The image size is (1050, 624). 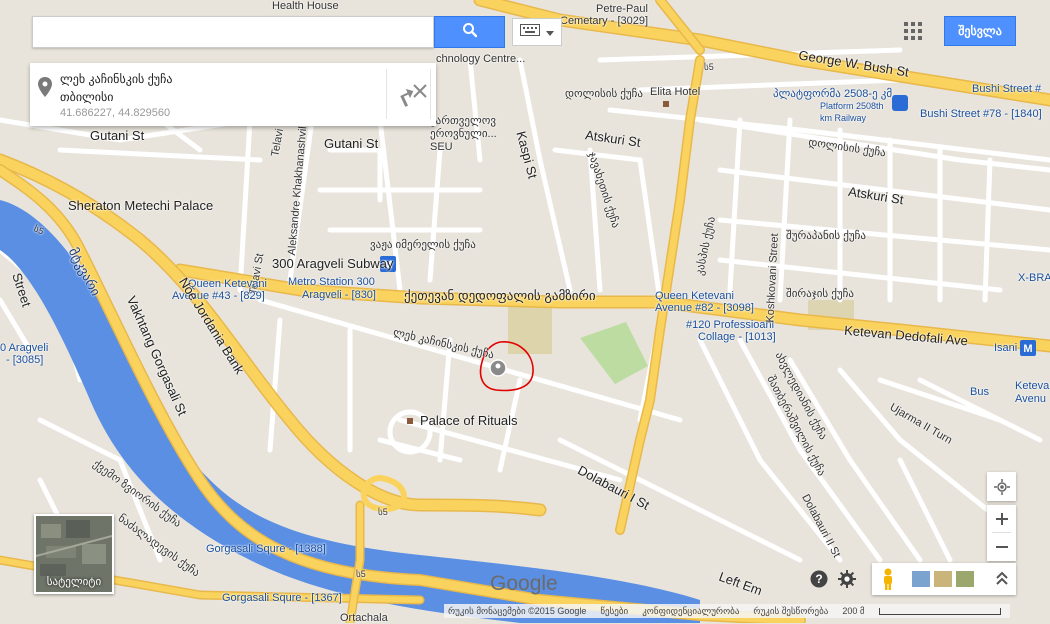 I want to click on layer-thumb-terrain, so click(x=943, y=579).